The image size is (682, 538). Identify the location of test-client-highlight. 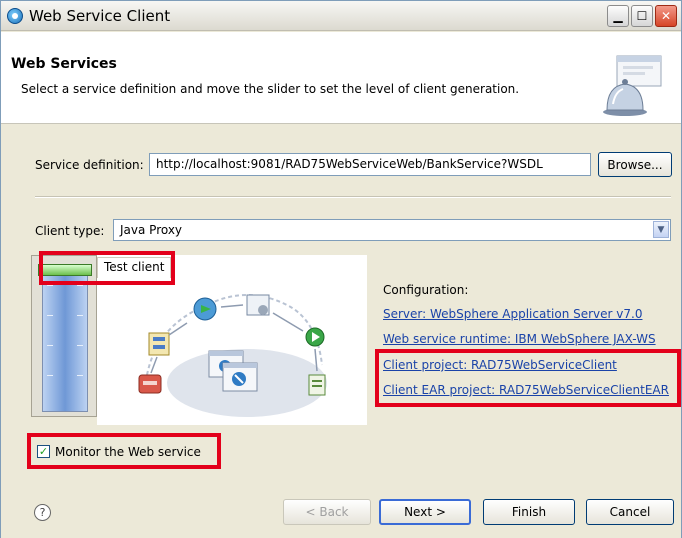
(107, 268).